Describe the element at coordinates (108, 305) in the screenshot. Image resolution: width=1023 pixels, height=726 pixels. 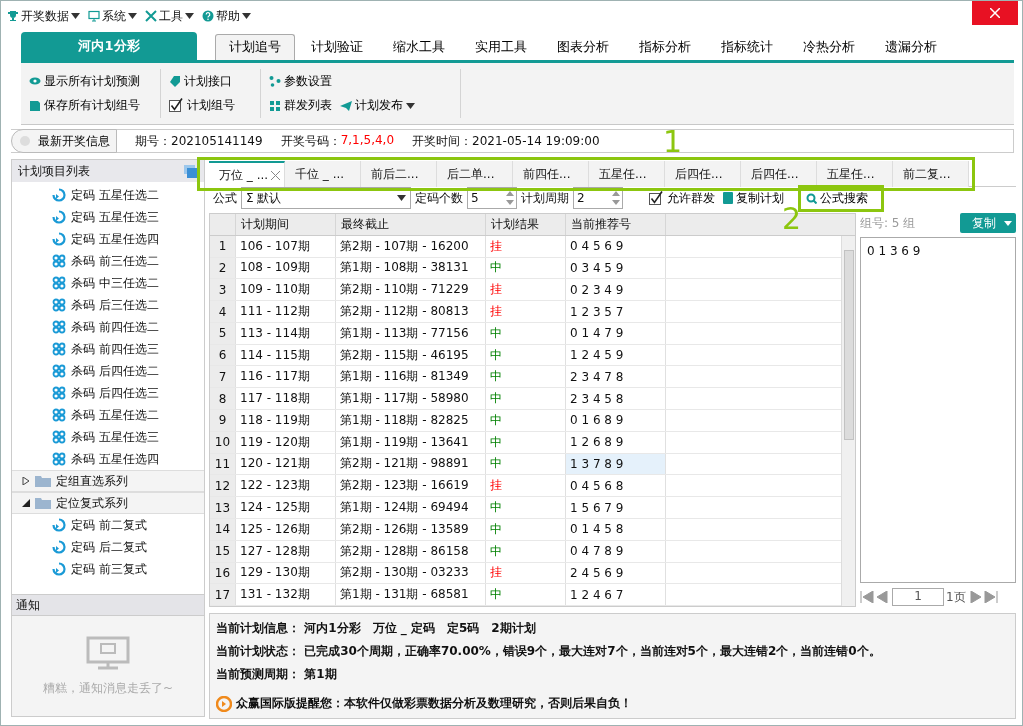
I see `tree-item: 杀码 后三任选二` at that location.